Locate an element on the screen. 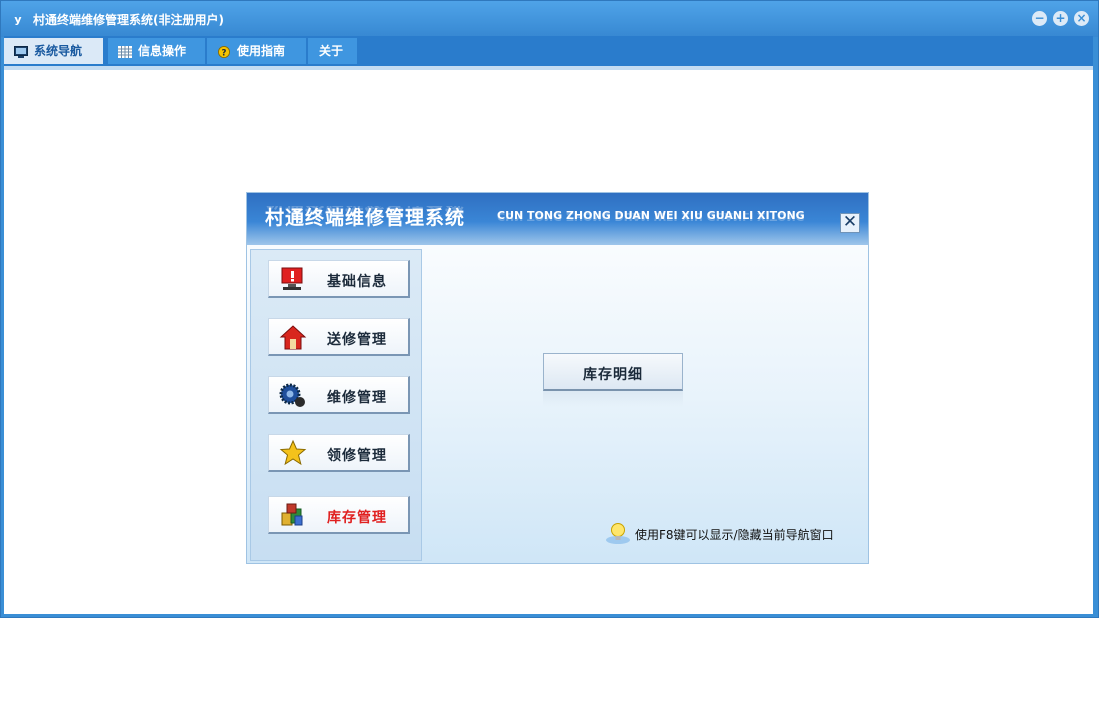  nav-button-basic-info: 基础信息 is located at coordinates (339, 279).